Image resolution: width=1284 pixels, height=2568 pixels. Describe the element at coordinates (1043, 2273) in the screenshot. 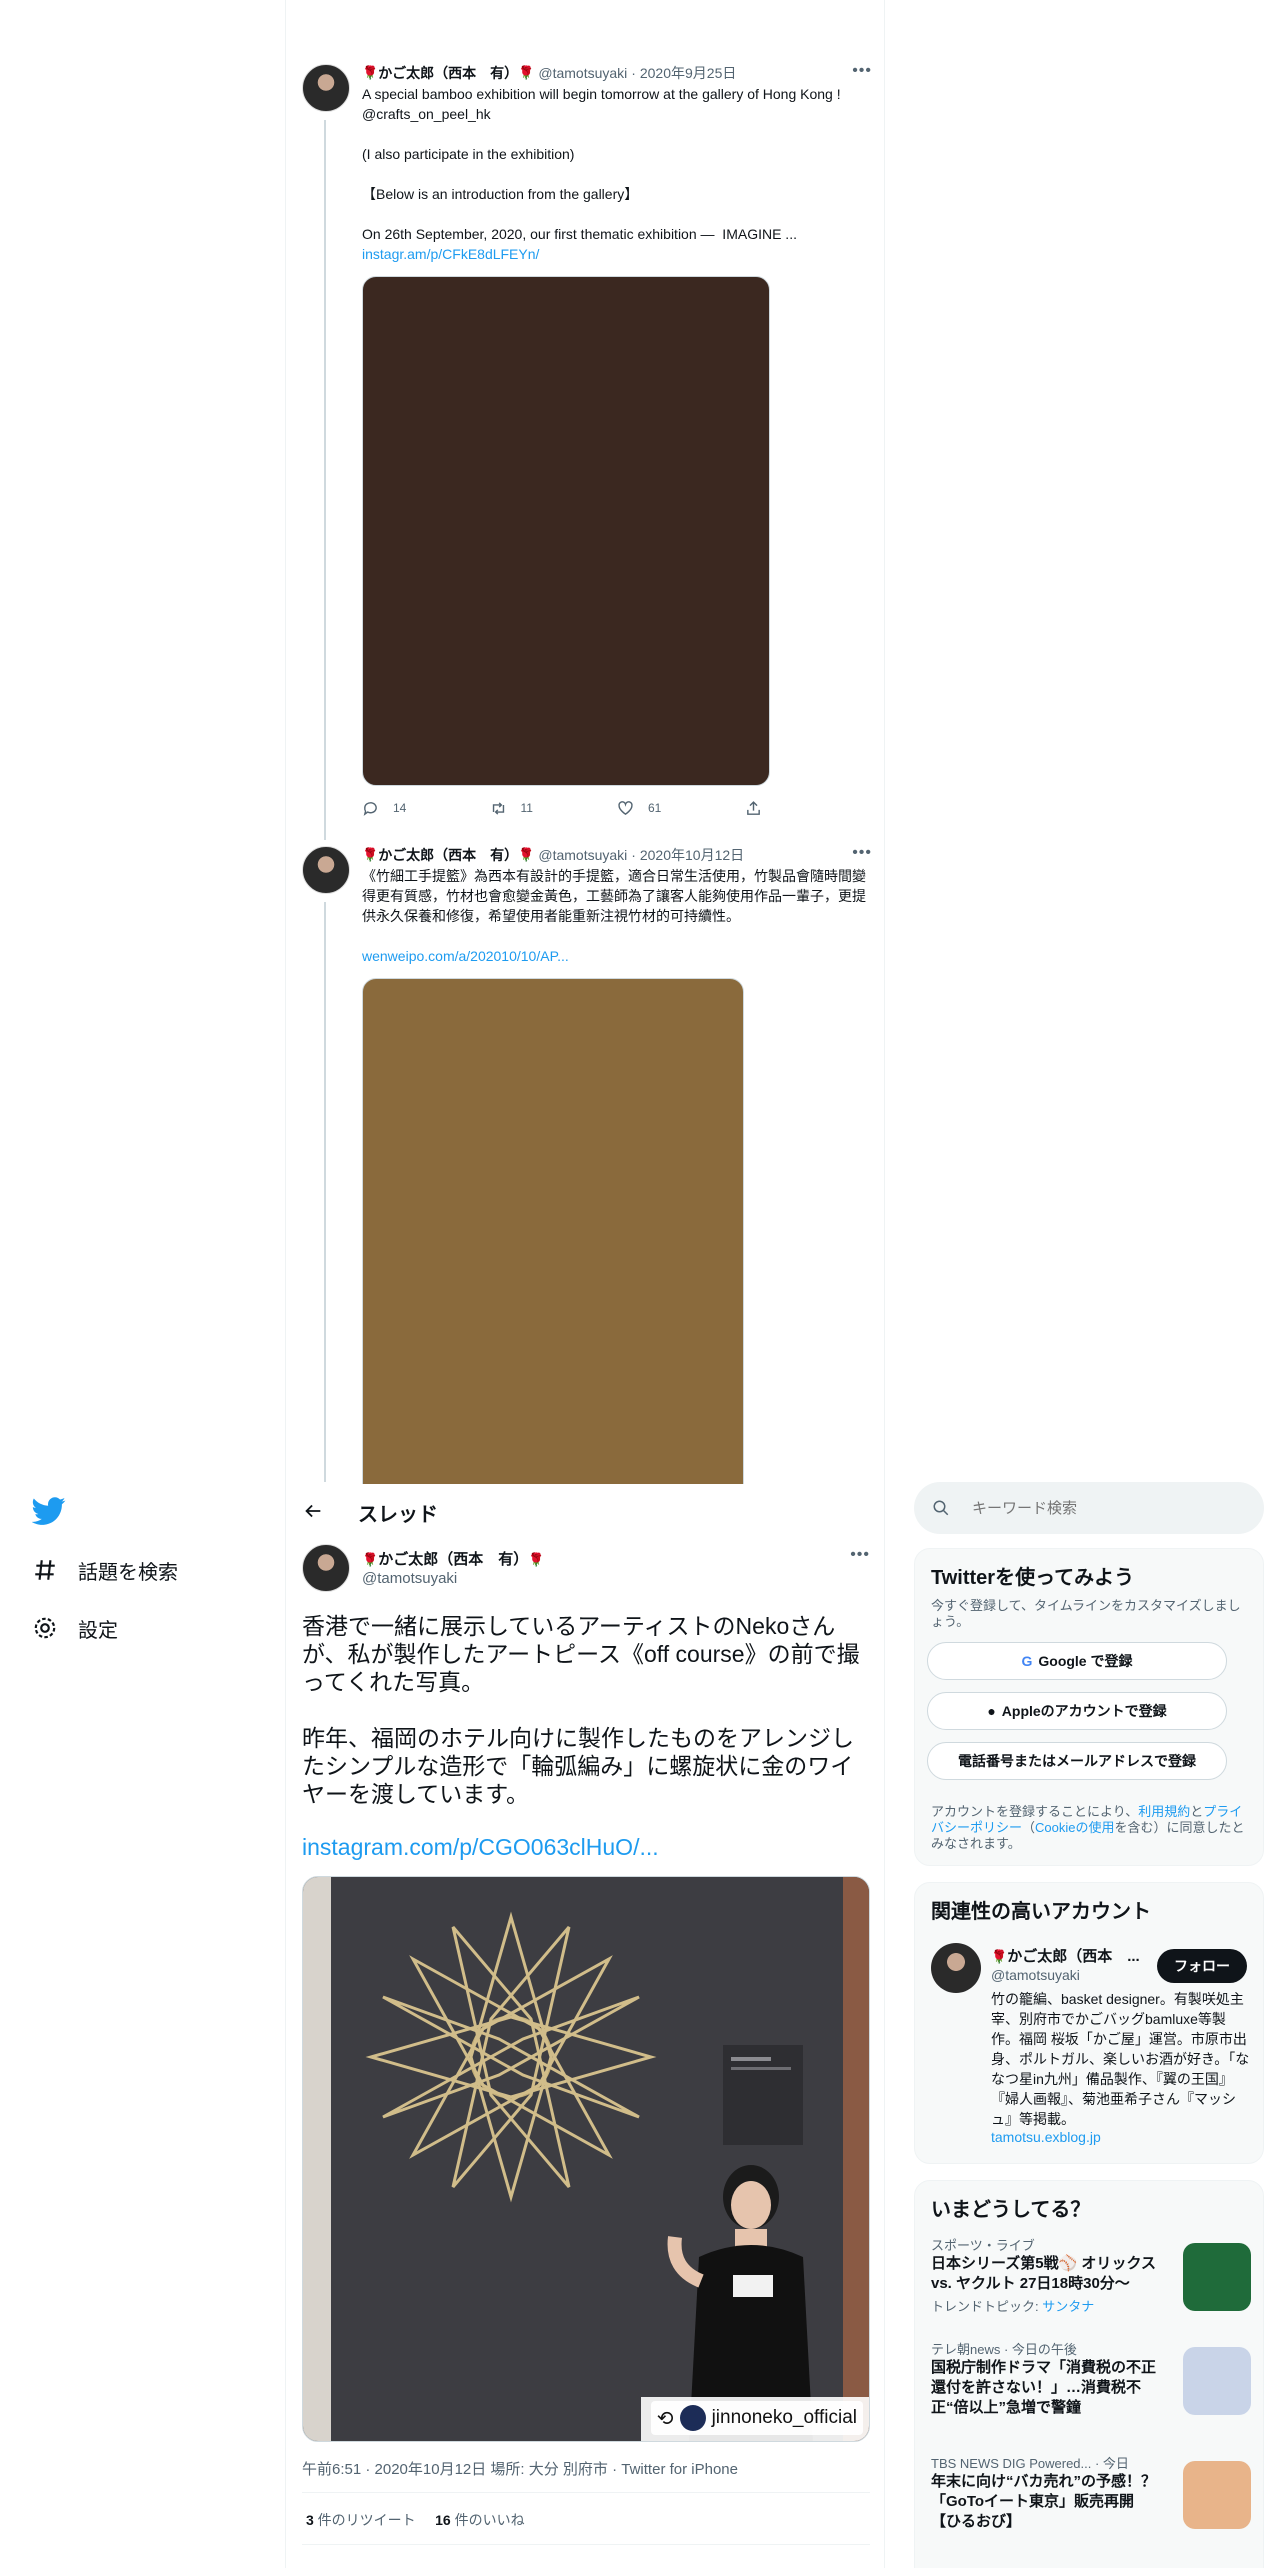

I see `trend-title: 日本シリーズ第5戦⚾ オリックス vs. ヤクルト 27日18時30分〜` at that location.